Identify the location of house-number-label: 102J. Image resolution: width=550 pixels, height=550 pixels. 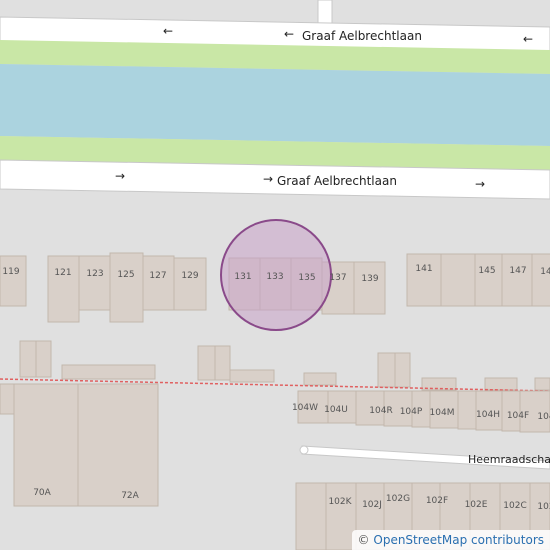
(372, 505).